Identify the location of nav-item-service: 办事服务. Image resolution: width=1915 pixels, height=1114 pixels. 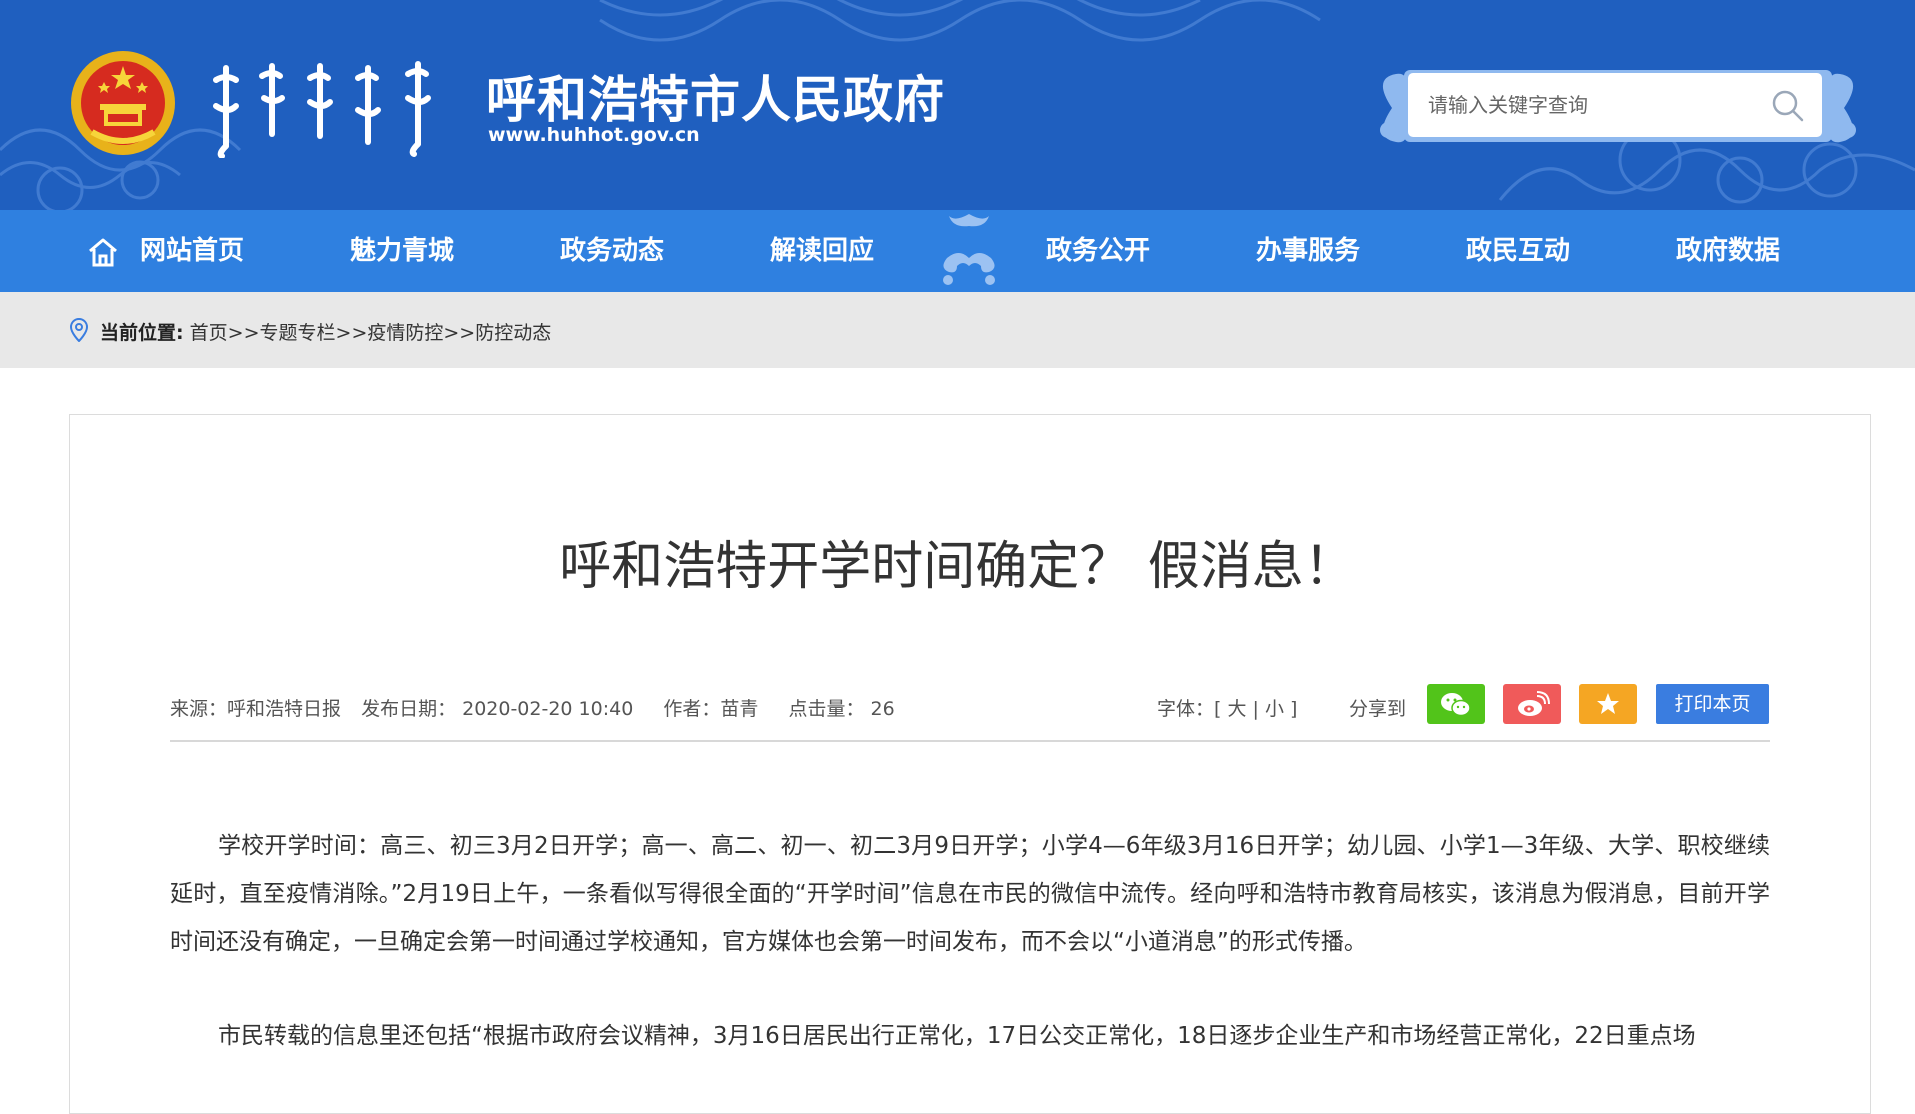
(1308, 251).